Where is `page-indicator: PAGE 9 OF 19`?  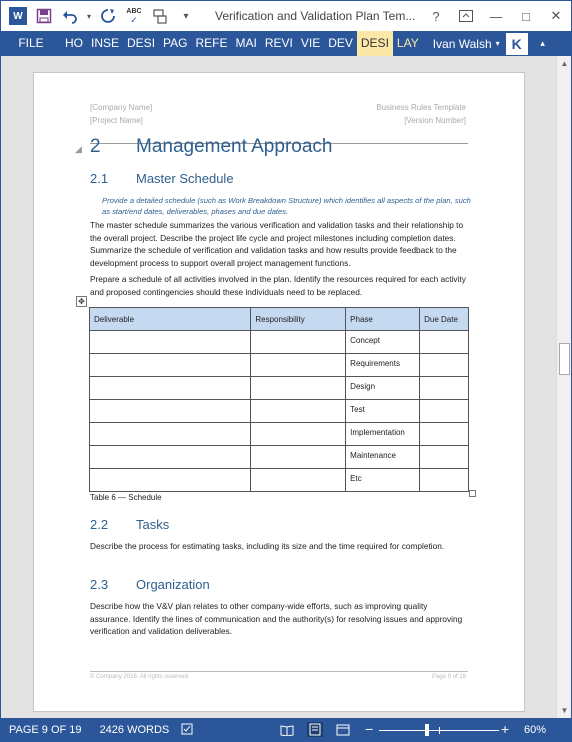 page-indicator: PAGE 9 OF 19 is located at coordinates (45, 730).